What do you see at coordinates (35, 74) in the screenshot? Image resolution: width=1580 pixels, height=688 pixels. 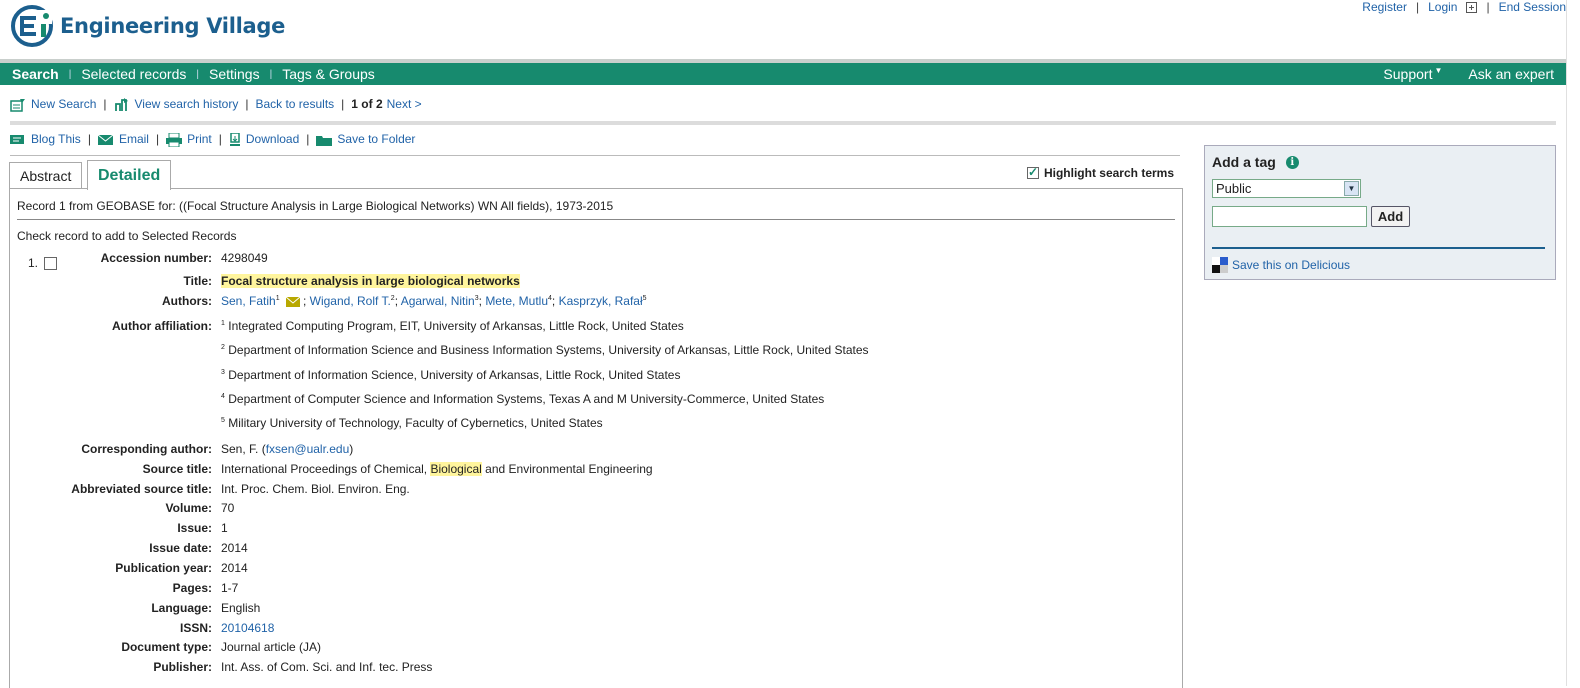 I see `nav-search: Search` at bounding box center [35, 74].